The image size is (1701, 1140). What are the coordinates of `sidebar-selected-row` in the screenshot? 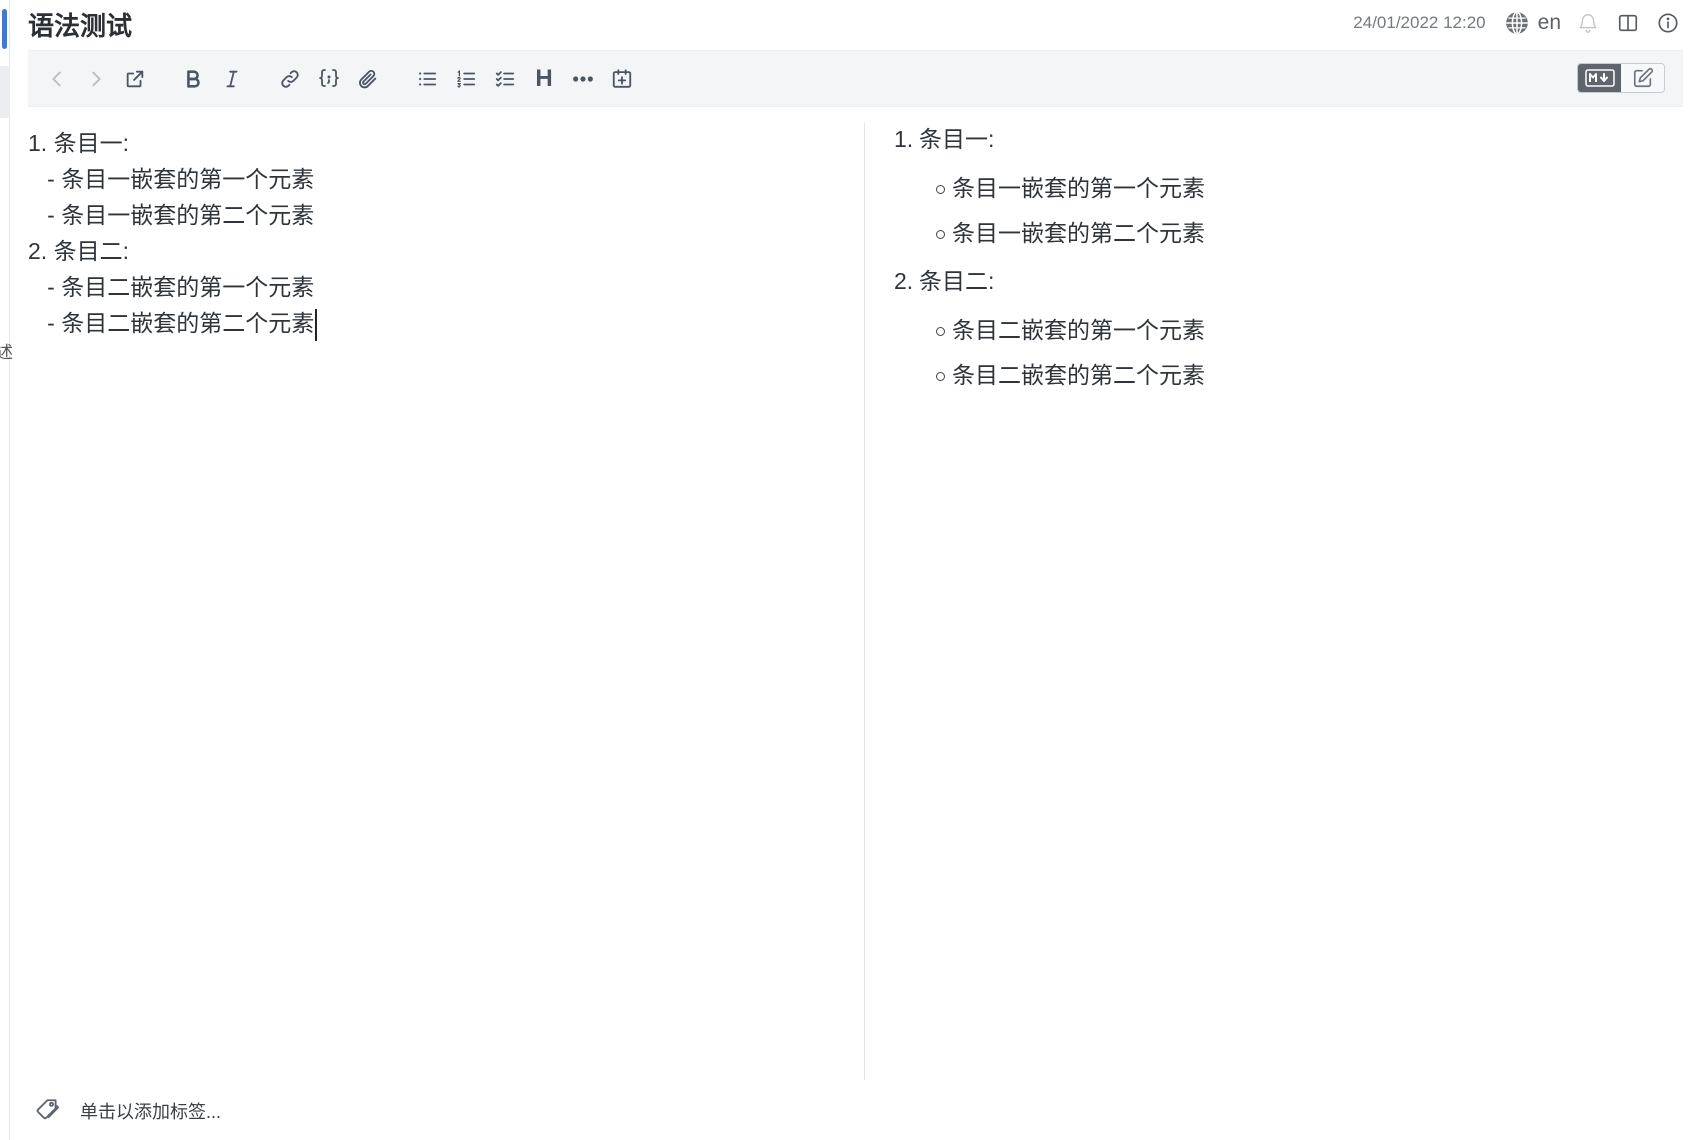 It's located at (5, 92).